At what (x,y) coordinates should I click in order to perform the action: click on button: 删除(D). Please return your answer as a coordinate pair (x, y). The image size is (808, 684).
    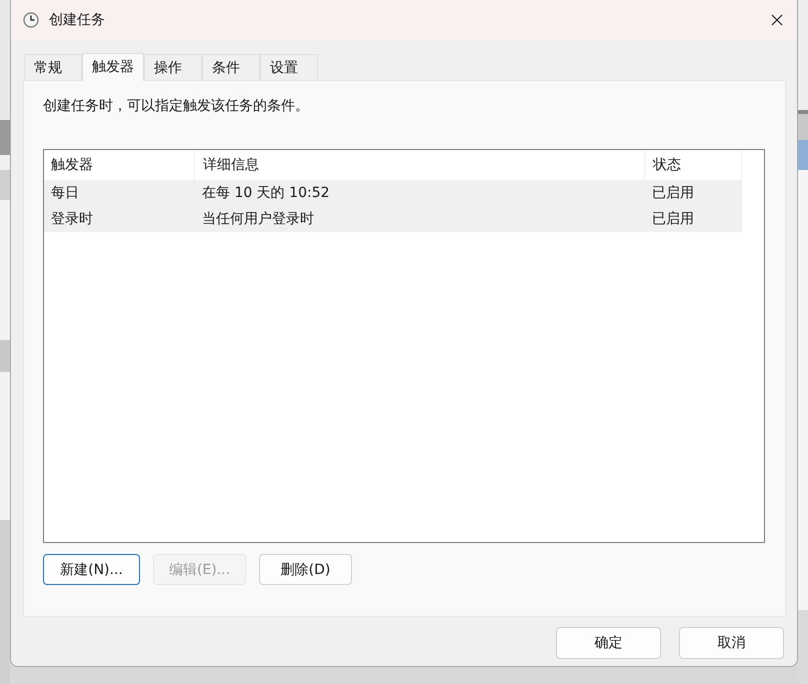
    Looking at the image, I should click on (305, 569).